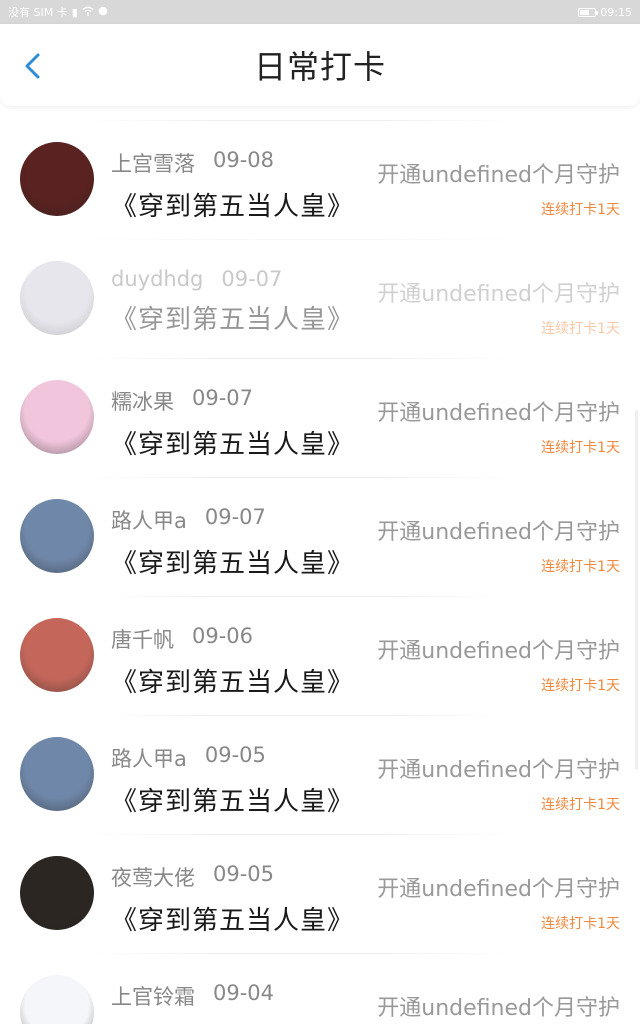 Image resolution: width=640 pixels, height=1024 pixels. I want to click on header-bar: 日常打卡, so click(320, 65).